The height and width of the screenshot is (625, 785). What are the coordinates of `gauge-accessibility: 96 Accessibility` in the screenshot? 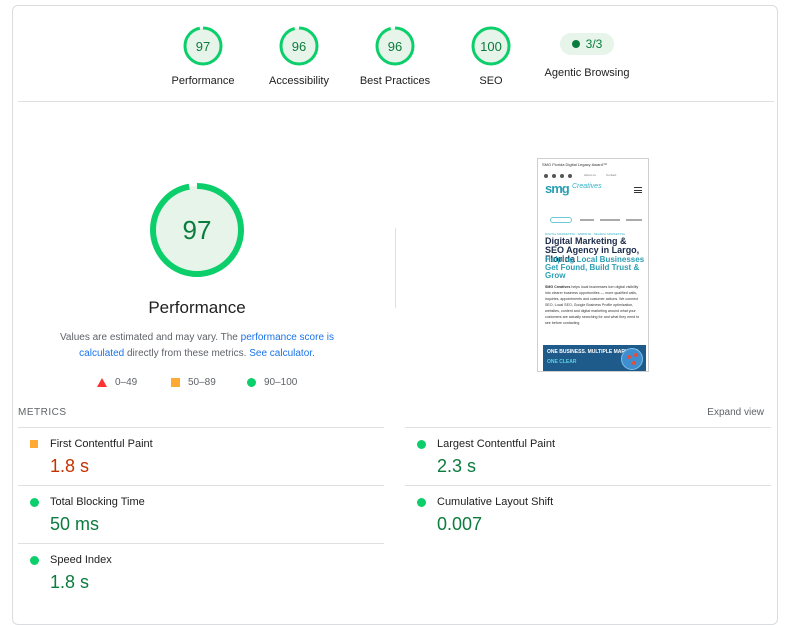 It's located at (299, 56).